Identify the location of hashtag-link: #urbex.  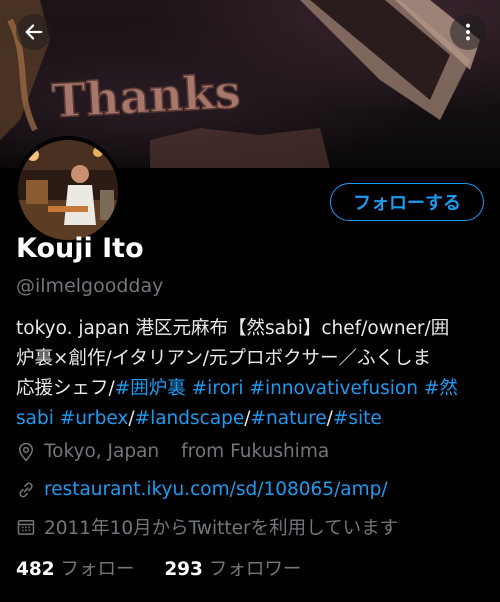
(94, 418).